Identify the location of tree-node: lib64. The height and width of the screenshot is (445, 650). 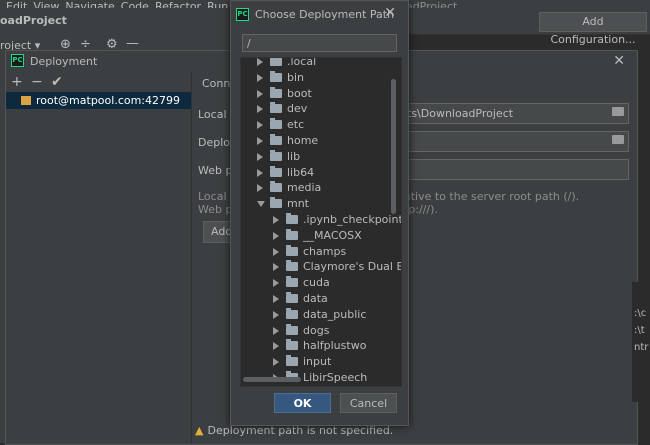
(321, 173).